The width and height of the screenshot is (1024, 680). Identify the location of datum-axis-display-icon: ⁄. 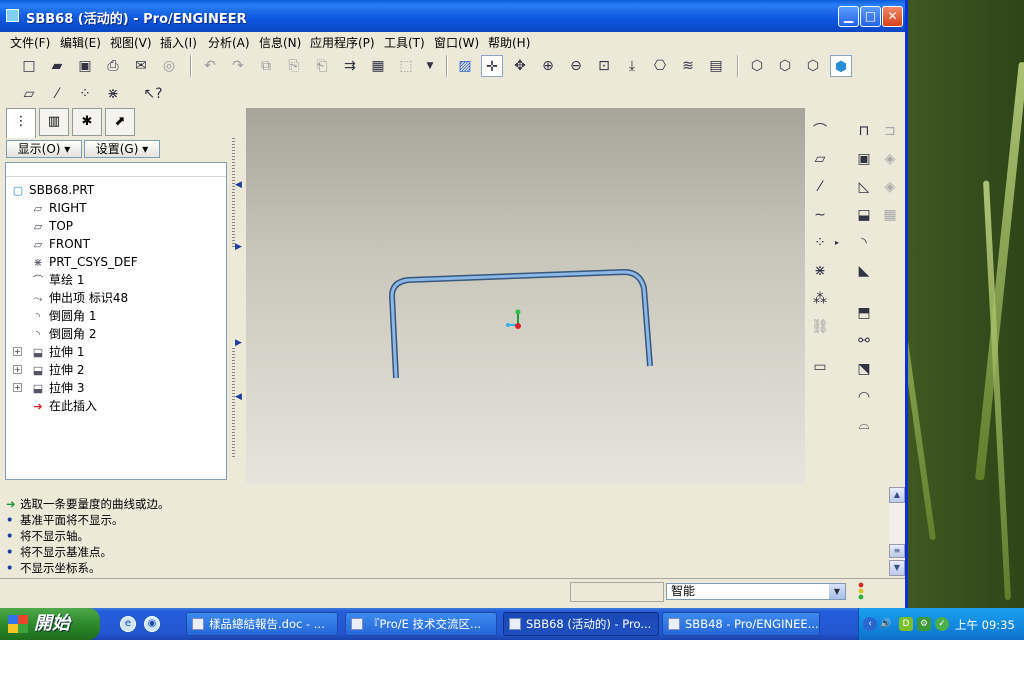
(57, 94).